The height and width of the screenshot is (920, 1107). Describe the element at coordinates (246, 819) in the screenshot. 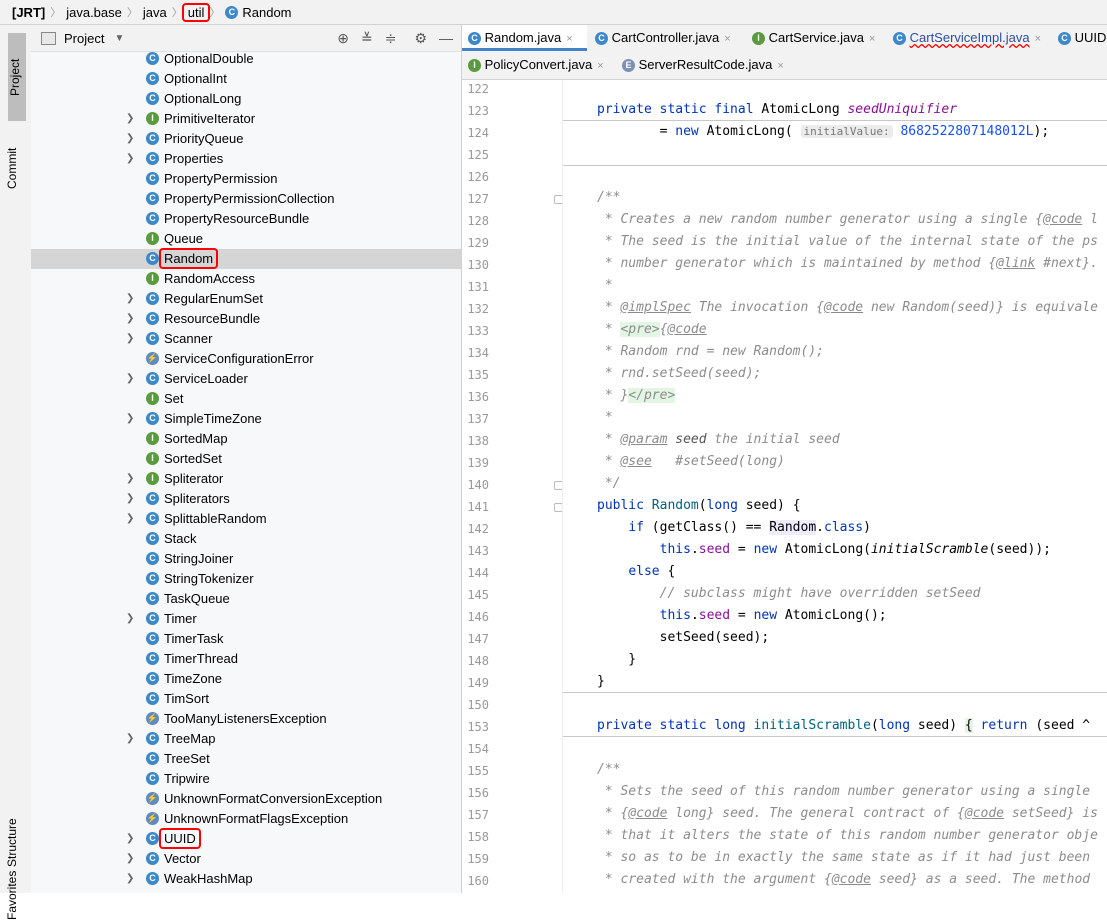

I see `tree-item: ⚡ UnknownFormatFlagsException` at that location.